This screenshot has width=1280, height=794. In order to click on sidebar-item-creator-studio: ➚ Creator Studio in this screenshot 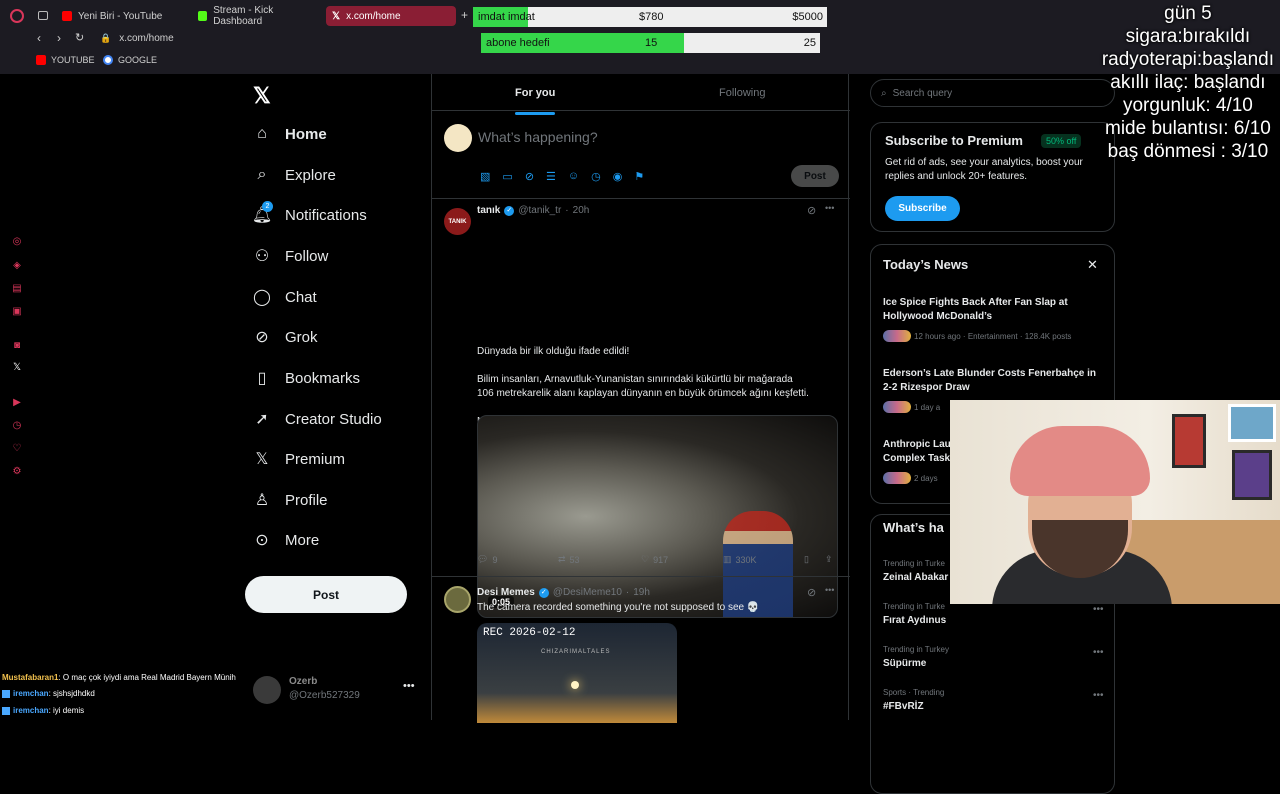, I will do `click(317, 419)`.